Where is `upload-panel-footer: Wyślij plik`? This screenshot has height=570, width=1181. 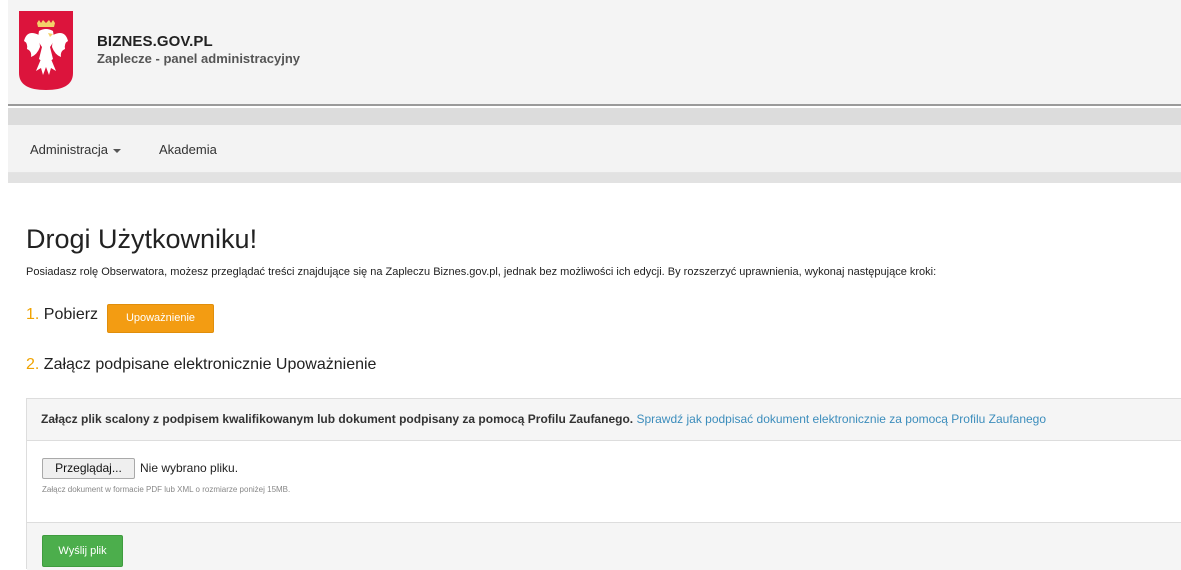 upload-panel-footer: Wyślij plik is located at coordinates (604, 546).